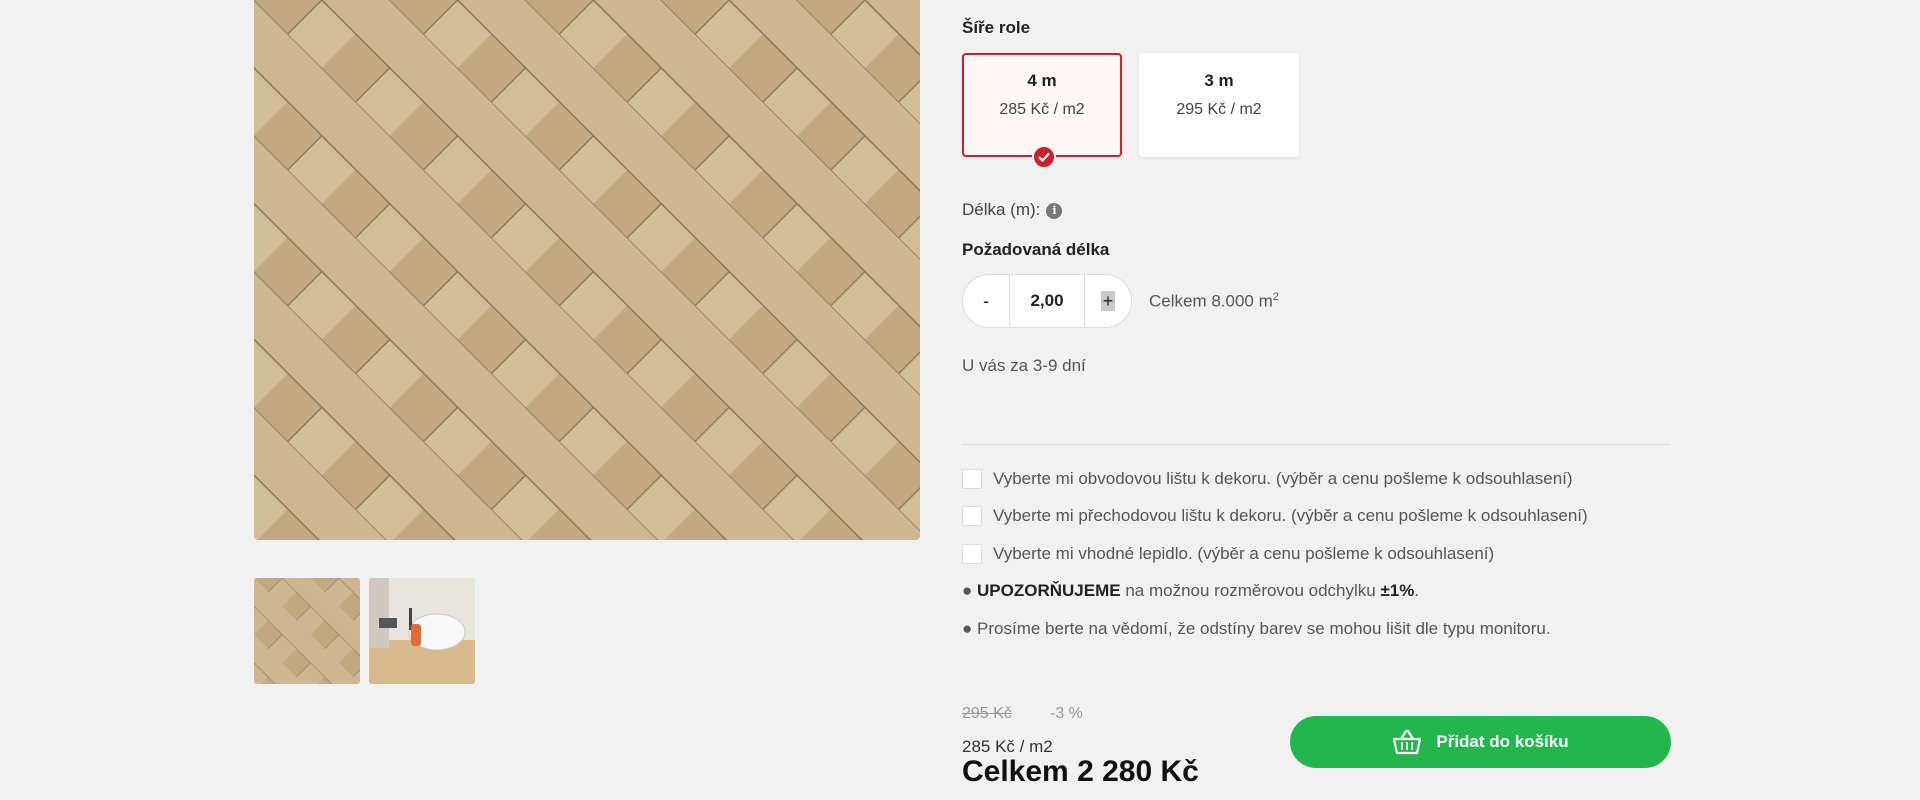  What do you see at coordinates (986, 301) in the screenshot?
I see `decrease-button: -` at bounding box center [986, 301].